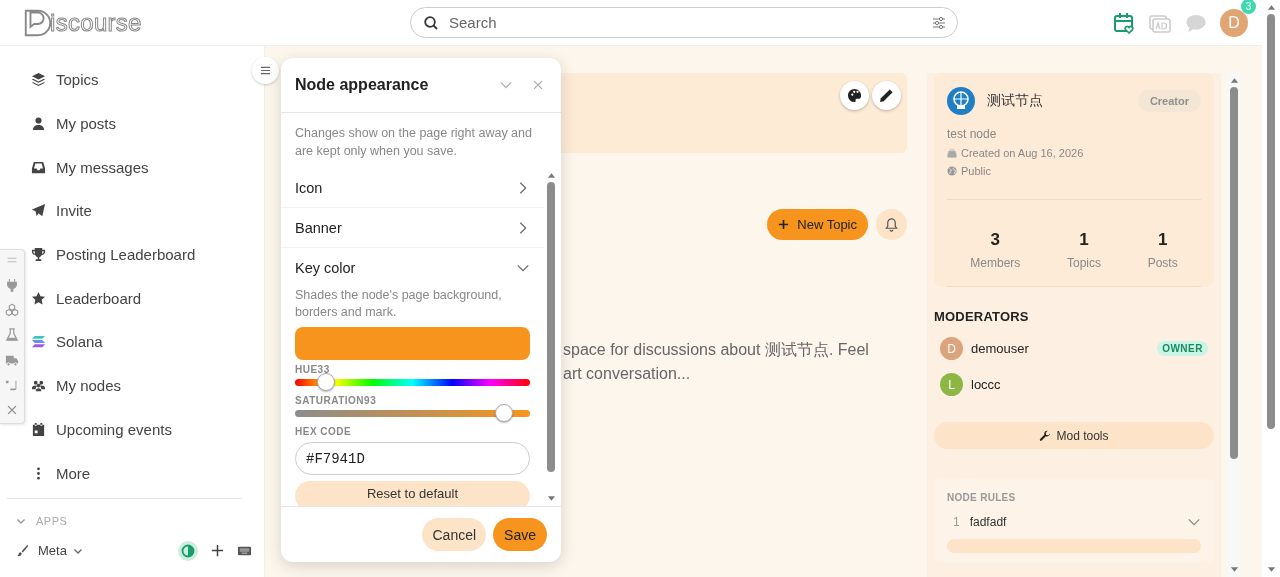 The height and width of the screenshot is (577, 1280). I want to click on sidebar-item: Upcoming events, so click(147, 429).